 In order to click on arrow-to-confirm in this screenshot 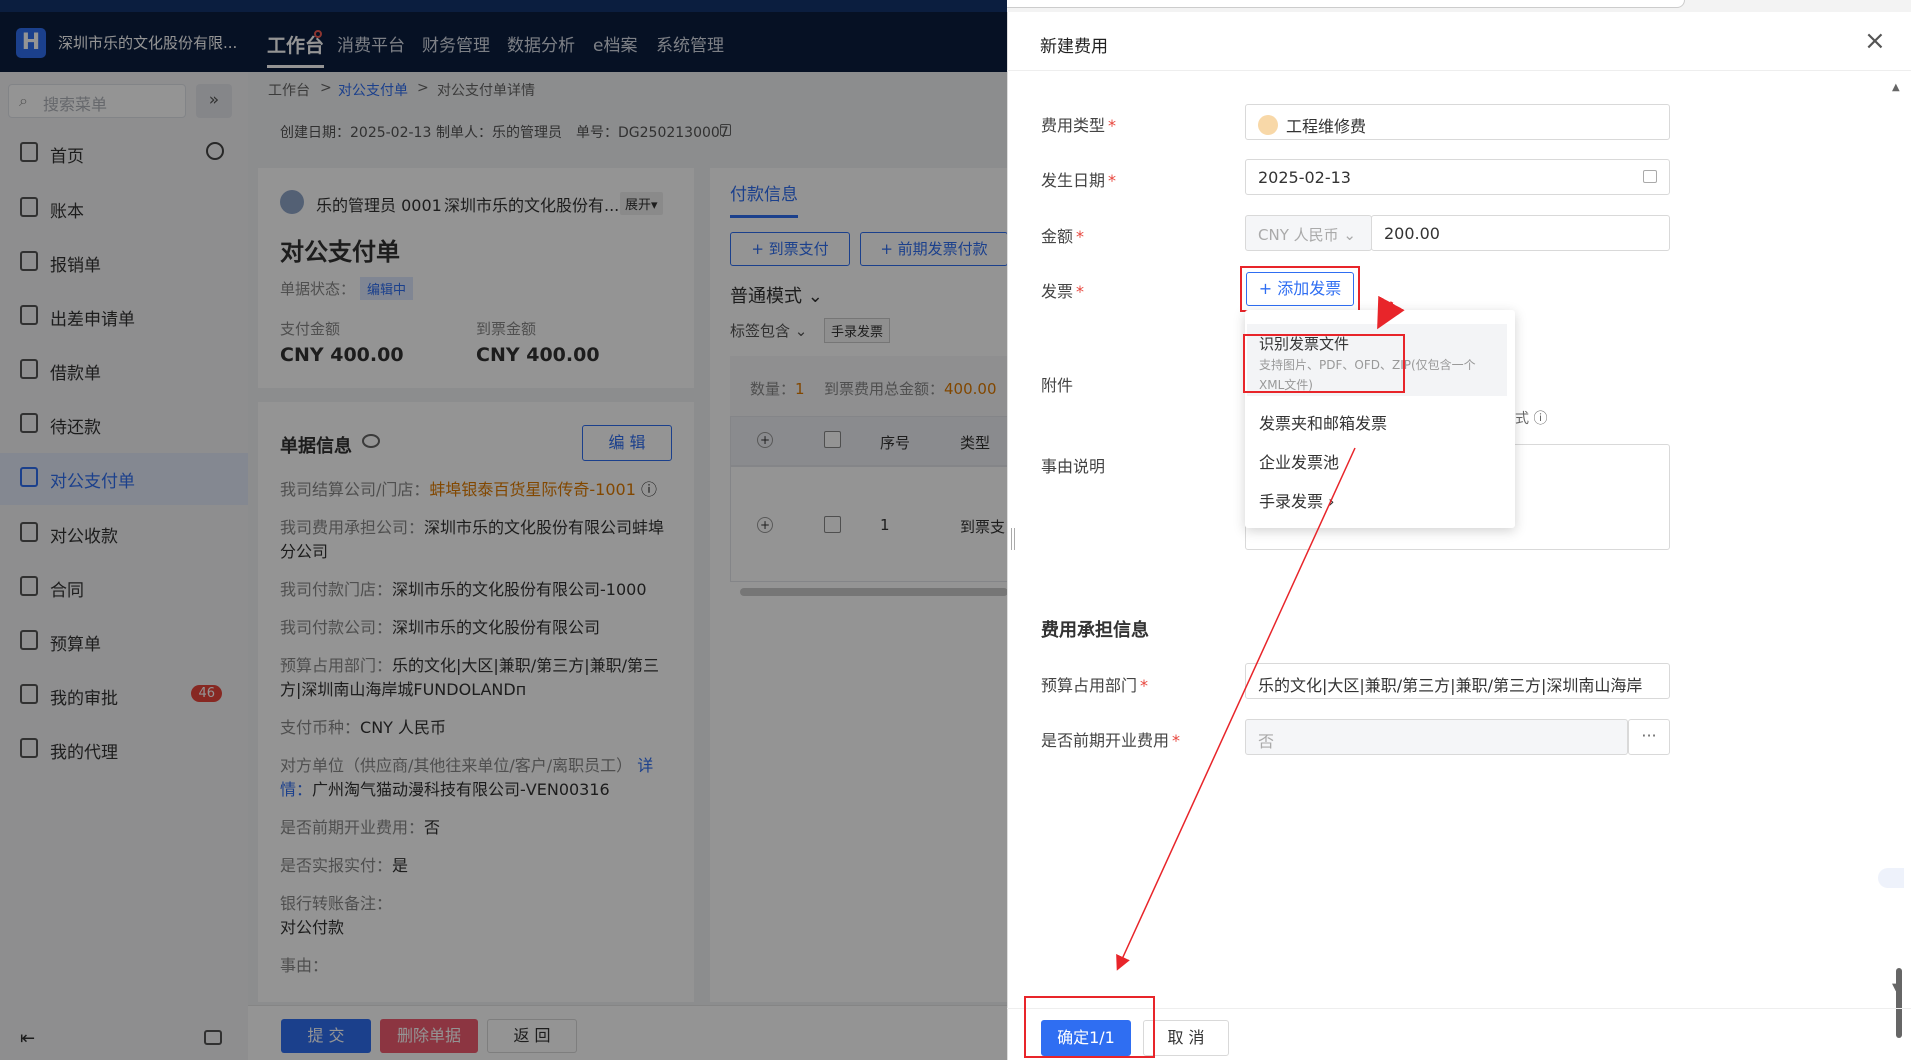, I will do `click(1236, 709)`.